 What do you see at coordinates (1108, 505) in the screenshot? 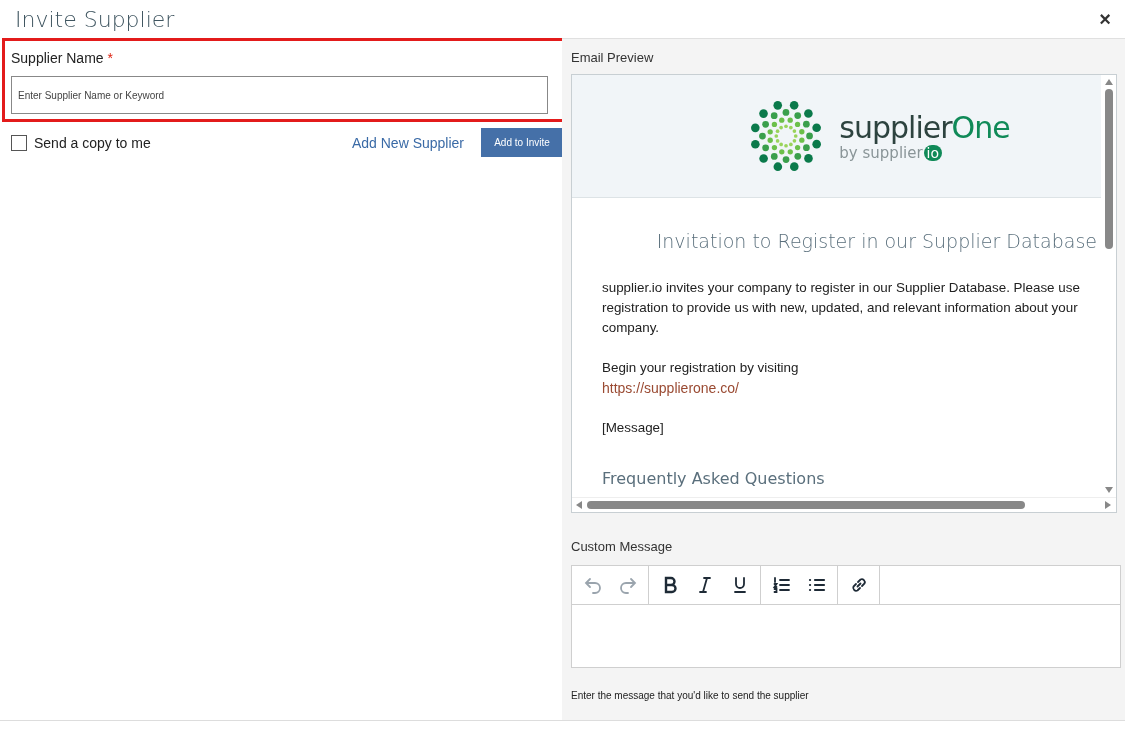
I see `scroll-right-icon` at bounding box center [1108, 505].